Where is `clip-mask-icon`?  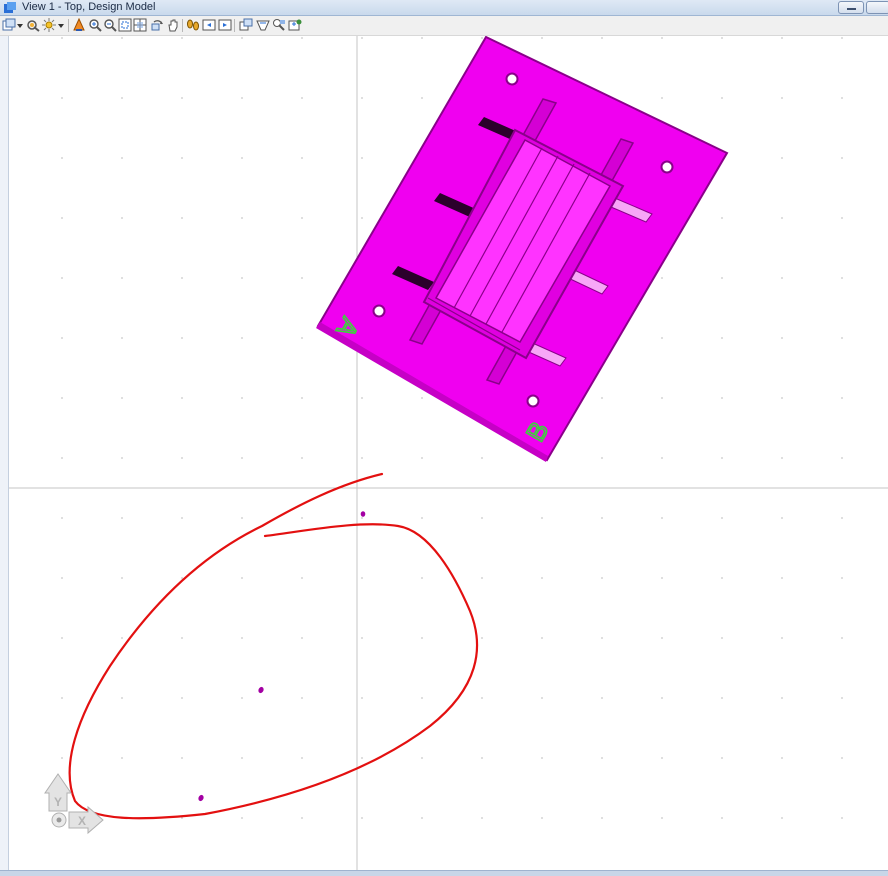
clip-mask-icon is located at coordinates (279, 25).